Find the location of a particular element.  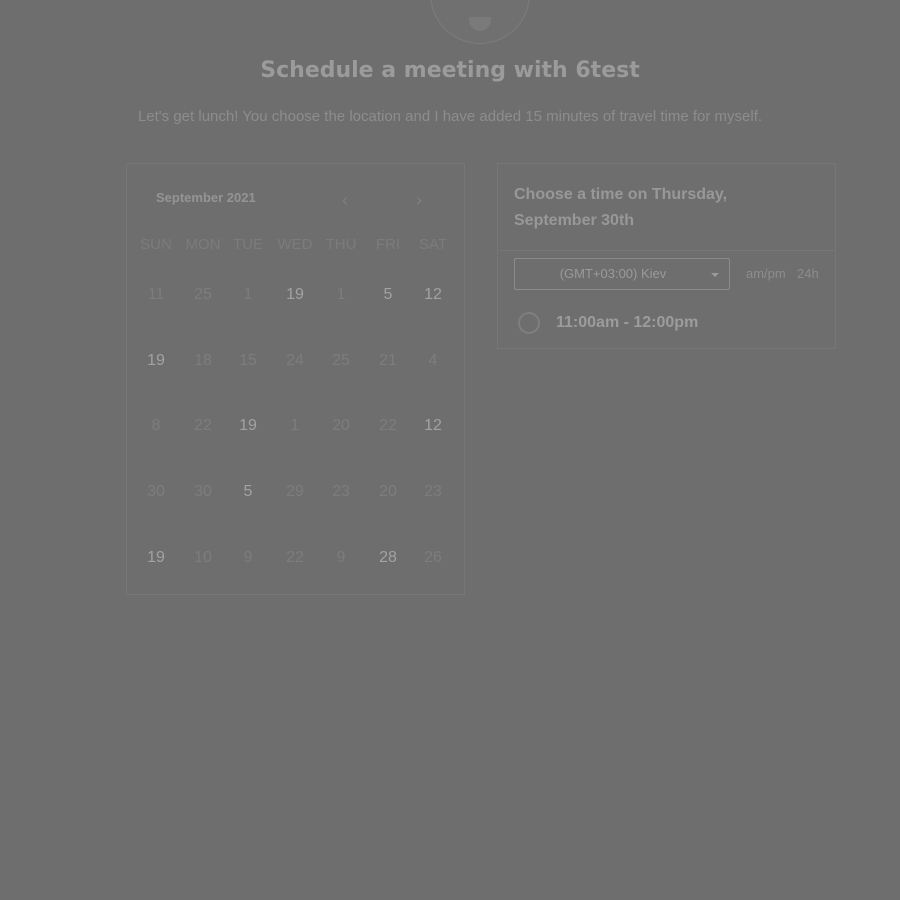

divider is located at coordinates (666, 250).